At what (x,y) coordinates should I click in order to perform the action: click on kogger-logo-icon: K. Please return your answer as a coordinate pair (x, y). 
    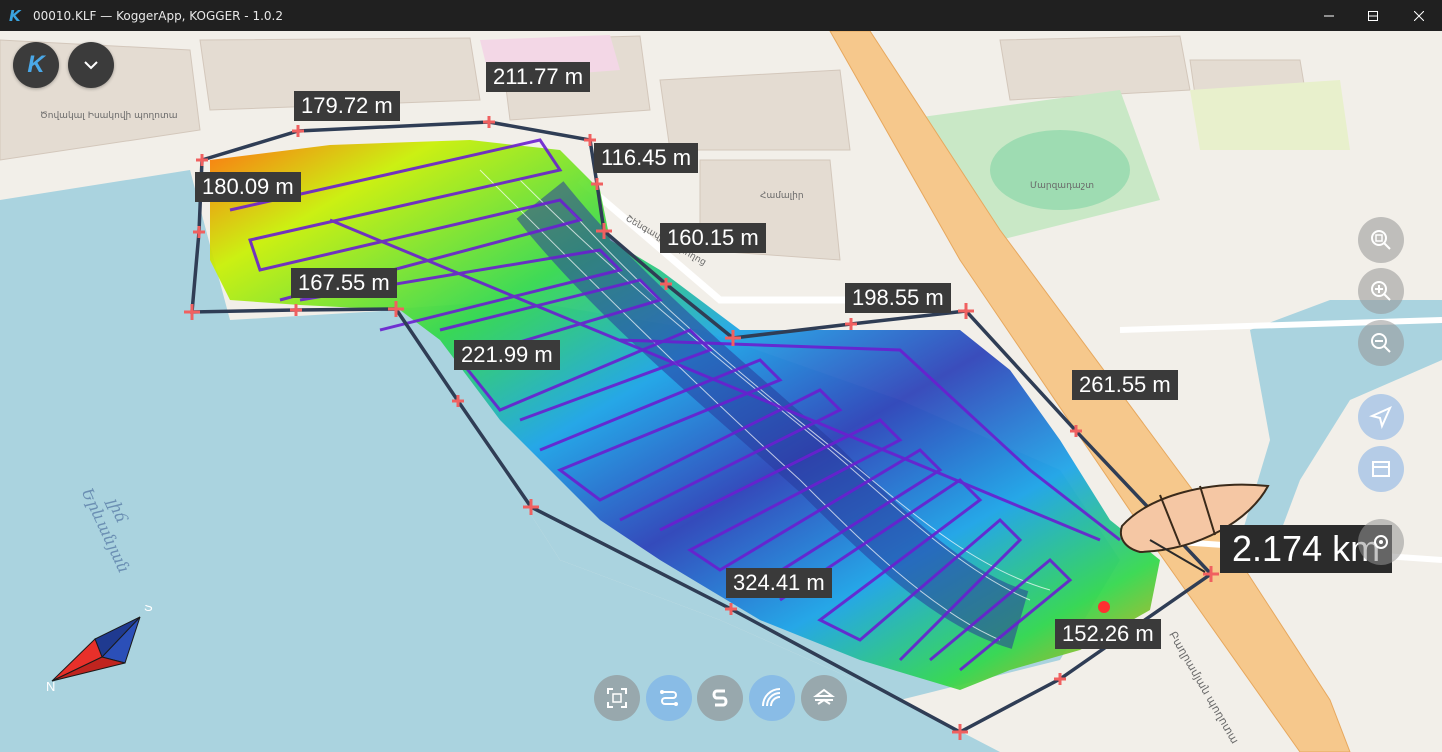
    Looking at the image, I should click on (36, 64).